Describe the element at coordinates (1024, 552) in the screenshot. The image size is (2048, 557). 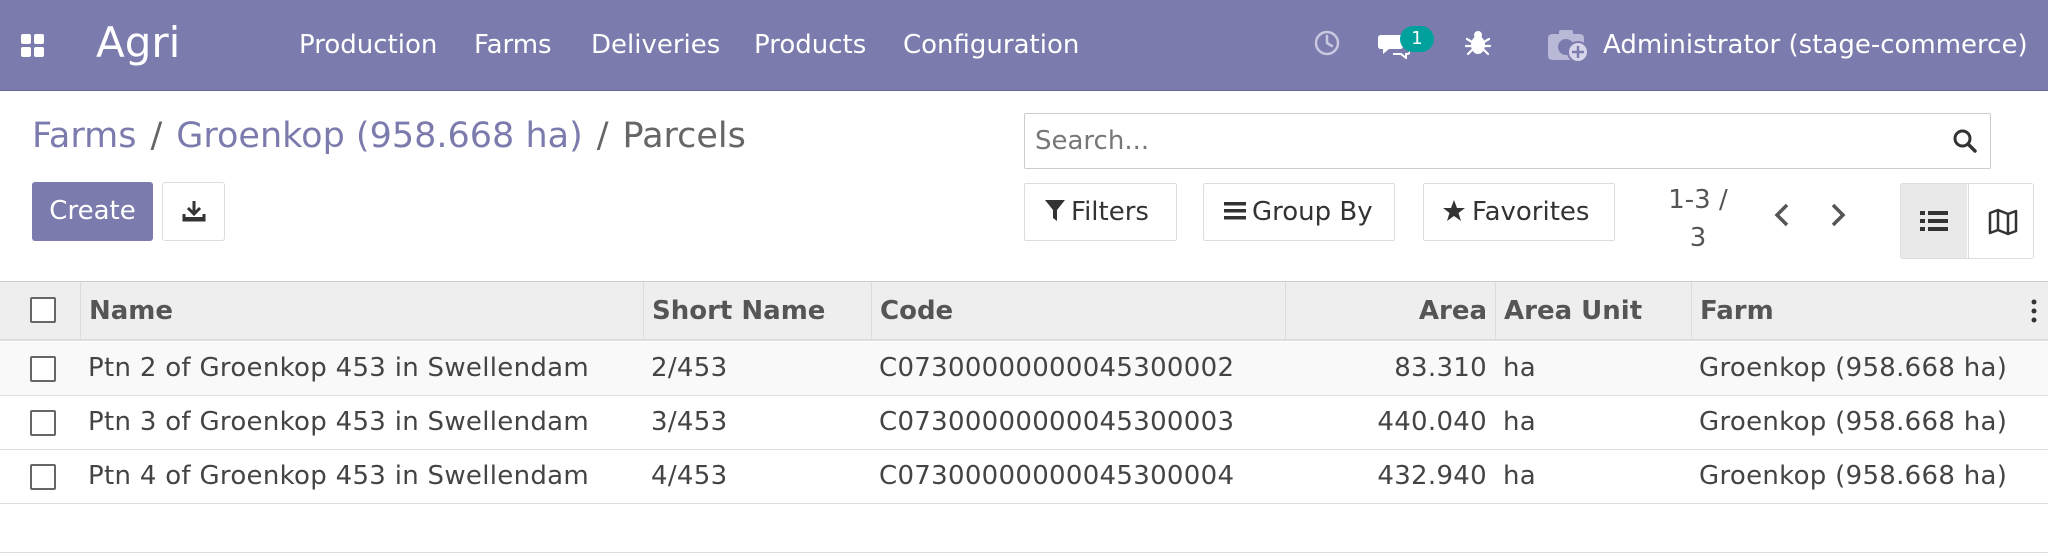
I see `table-footer-divider` at that location.